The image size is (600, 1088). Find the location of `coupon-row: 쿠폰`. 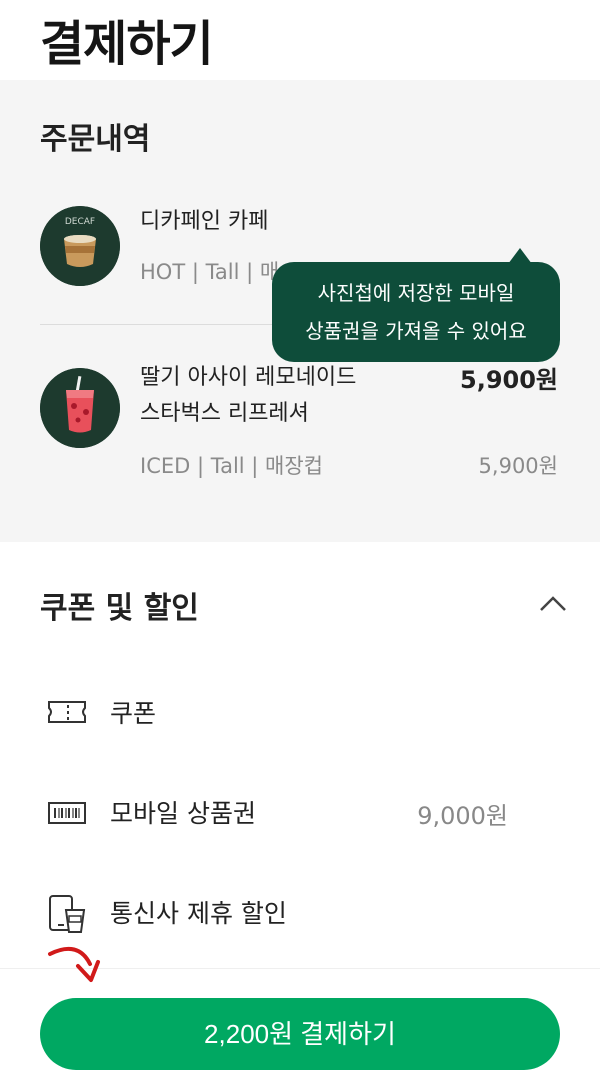

coupon-row: 쿠폰 is located at coordinates (300, 712).